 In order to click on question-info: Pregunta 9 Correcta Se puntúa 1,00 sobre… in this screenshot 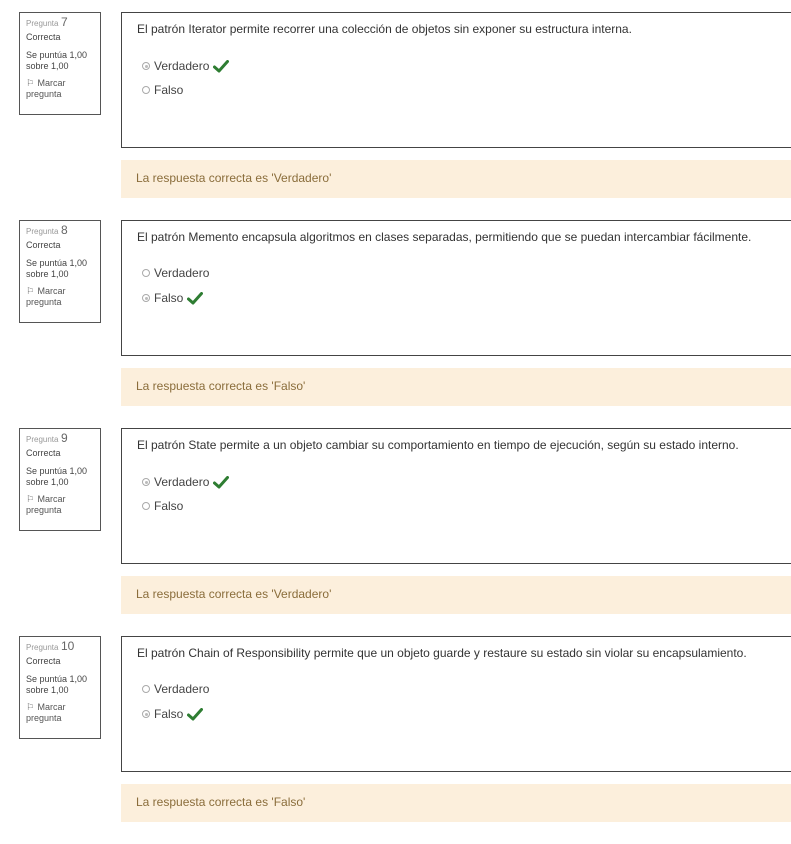, I will do `click(60, 479)`.